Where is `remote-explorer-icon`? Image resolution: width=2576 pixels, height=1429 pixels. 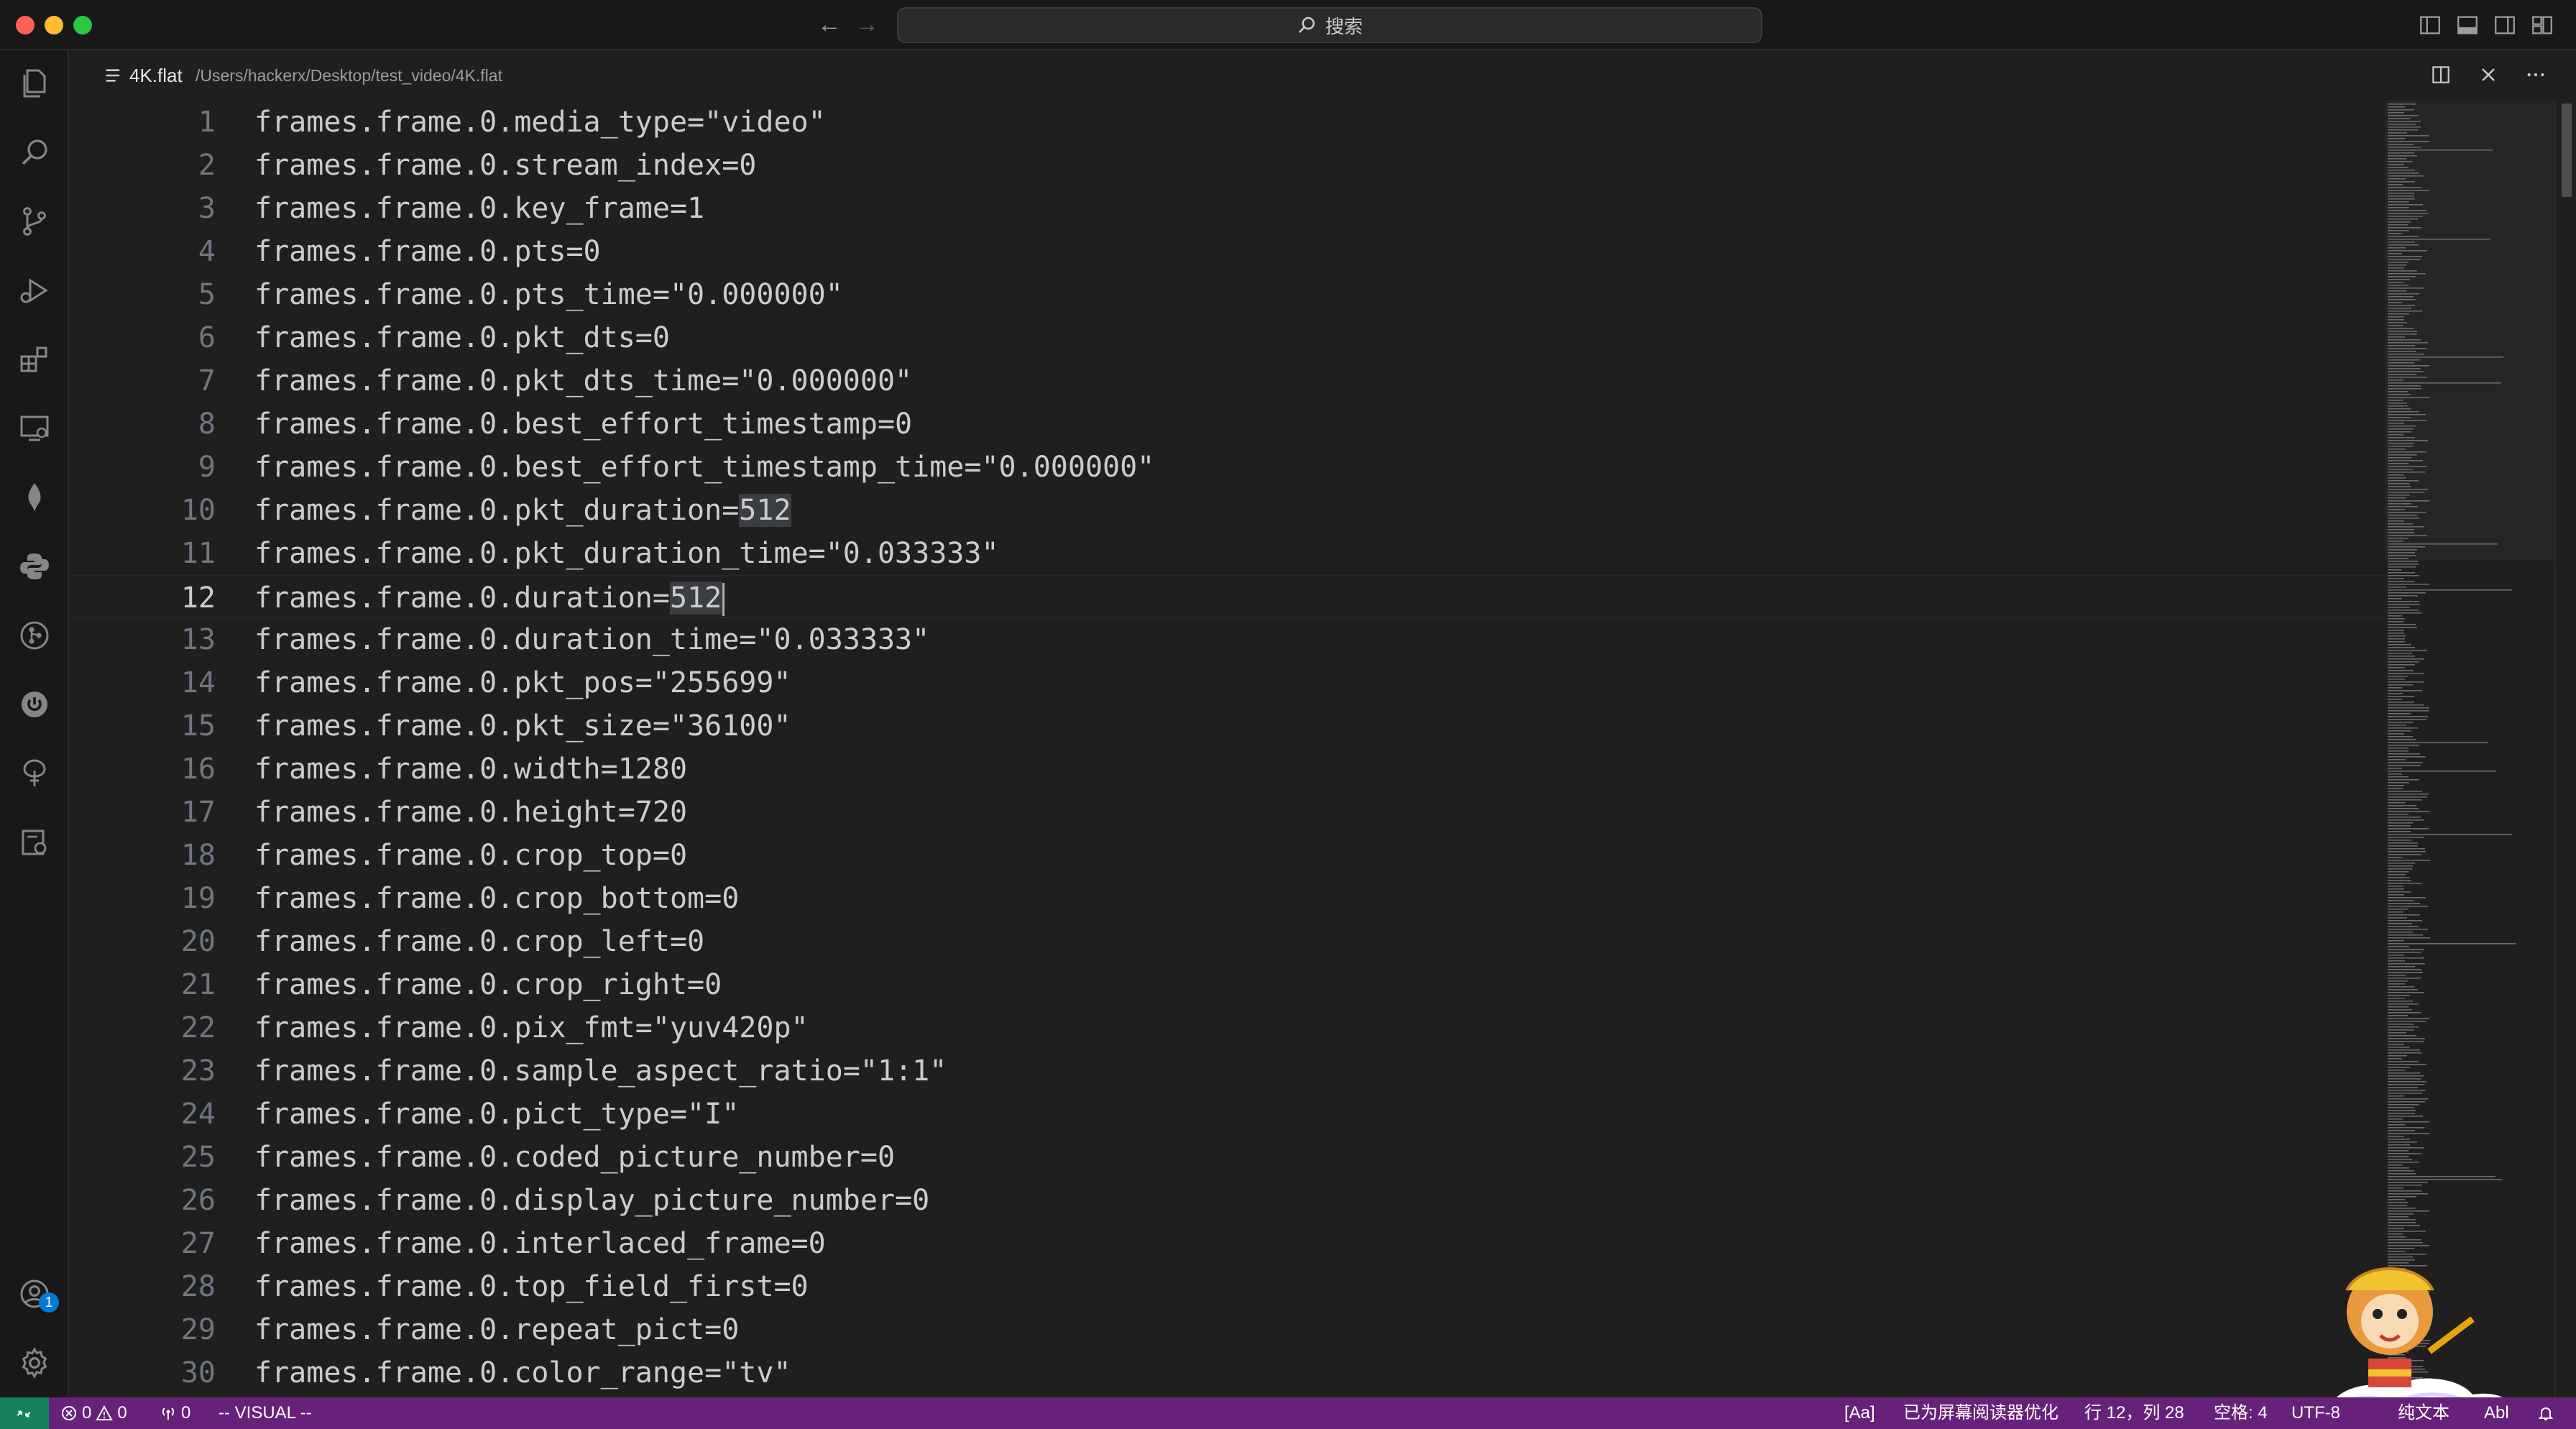 remote-explorer-icon is located at coordinates (34, 428).